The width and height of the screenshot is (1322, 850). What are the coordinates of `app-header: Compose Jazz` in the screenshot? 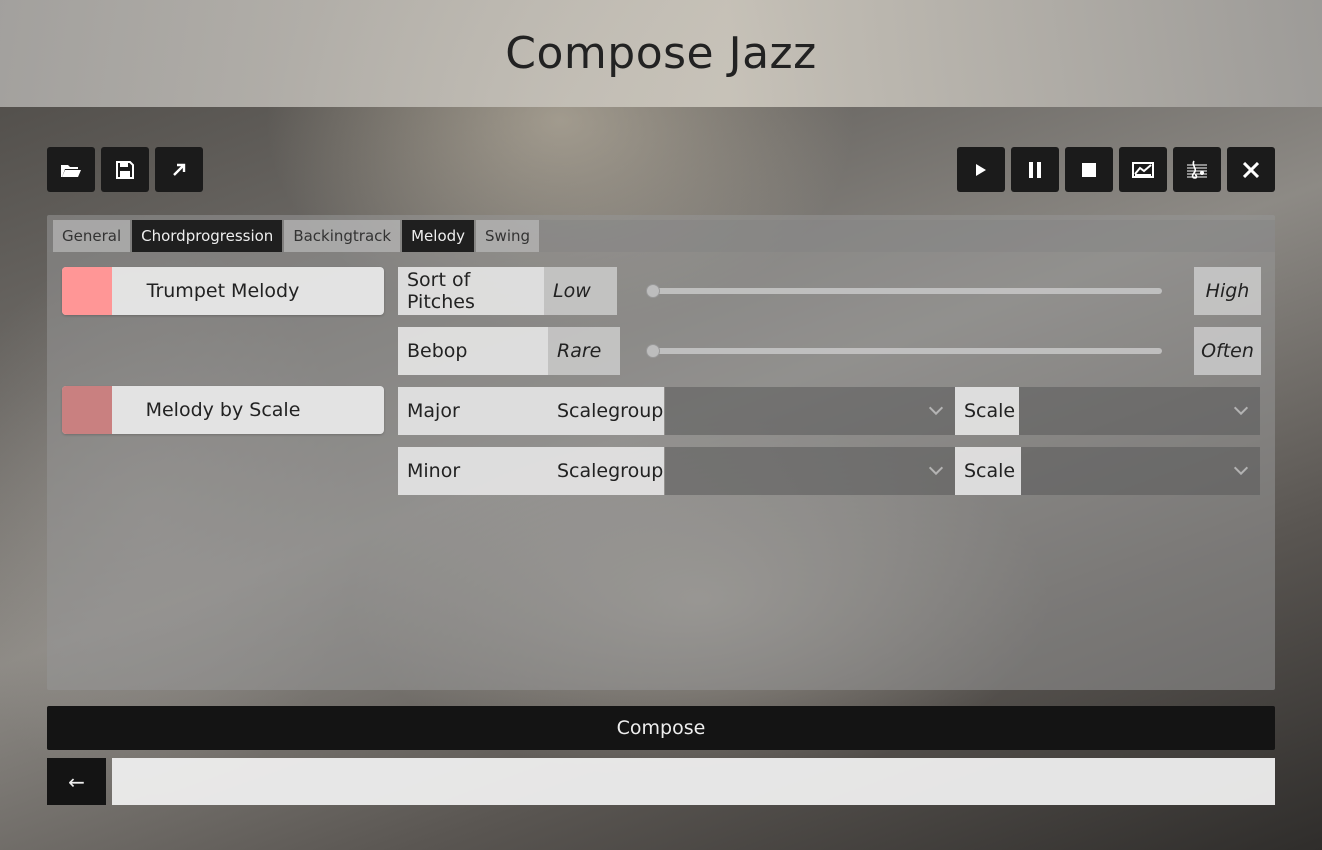 It's located at (661, 53).